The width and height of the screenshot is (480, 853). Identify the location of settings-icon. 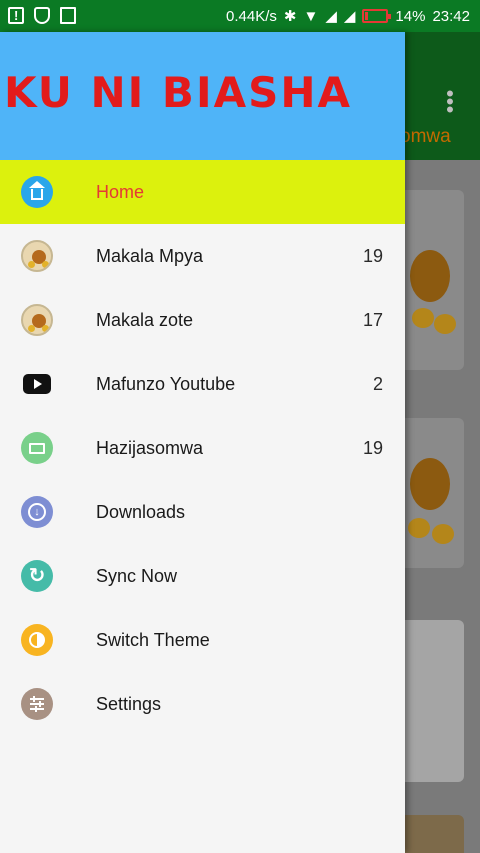
(37, 704).